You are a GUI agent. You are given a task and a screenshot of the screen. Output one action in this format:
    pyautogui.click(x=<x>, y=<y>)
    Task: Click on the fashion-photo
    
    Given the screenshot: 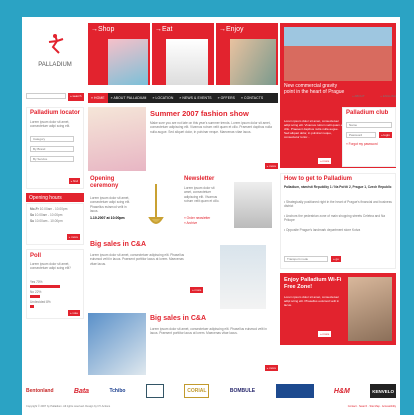 What is the action you would take?
    pyautogui.click(x=117, y=139)
    